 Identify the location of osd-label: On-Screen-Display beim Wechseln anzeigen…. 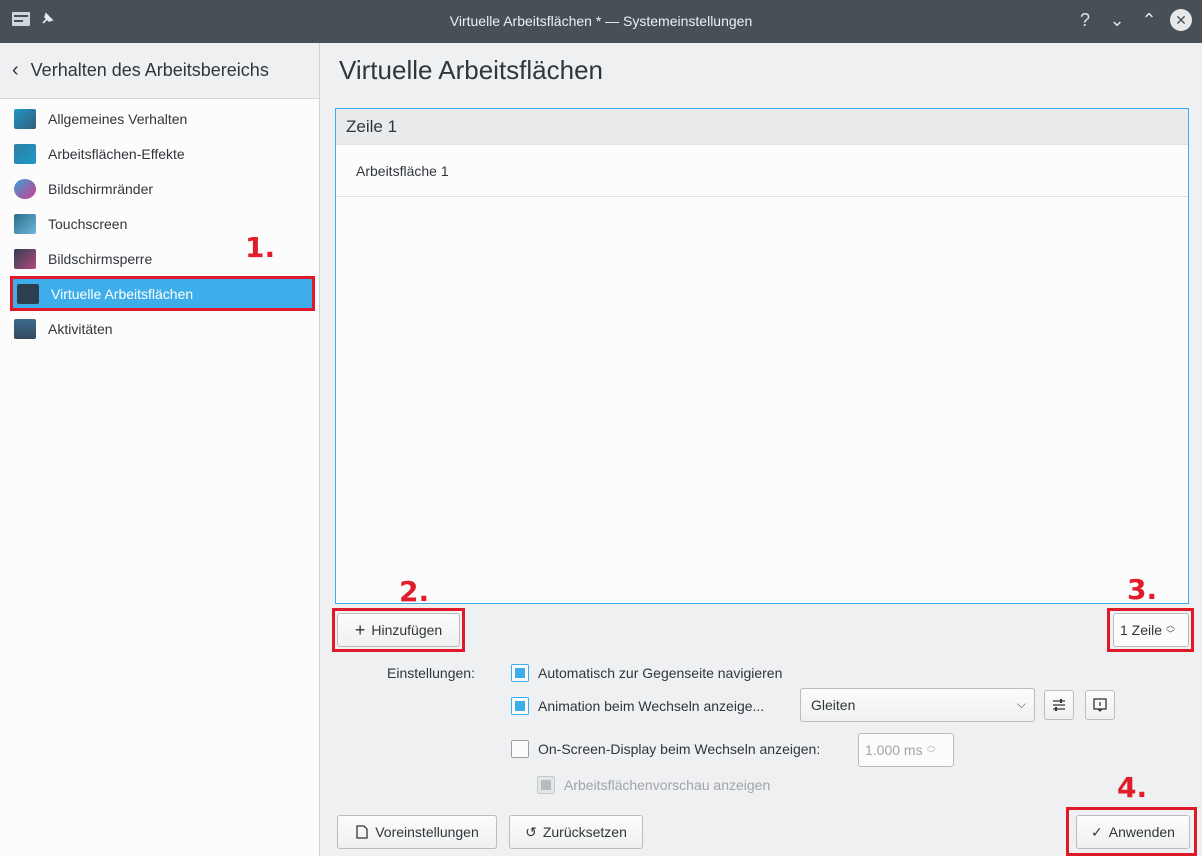
(679, 749).